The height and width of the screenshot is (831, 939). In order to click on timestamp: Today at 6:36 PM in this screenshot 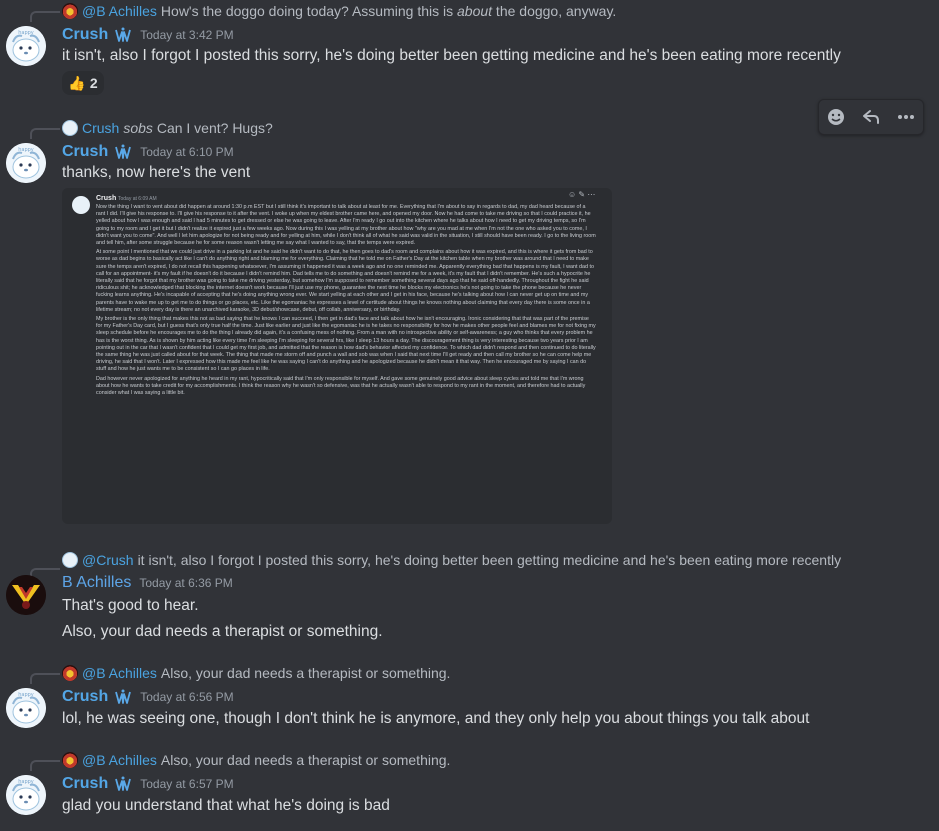, I will do `click(186, 583)`.